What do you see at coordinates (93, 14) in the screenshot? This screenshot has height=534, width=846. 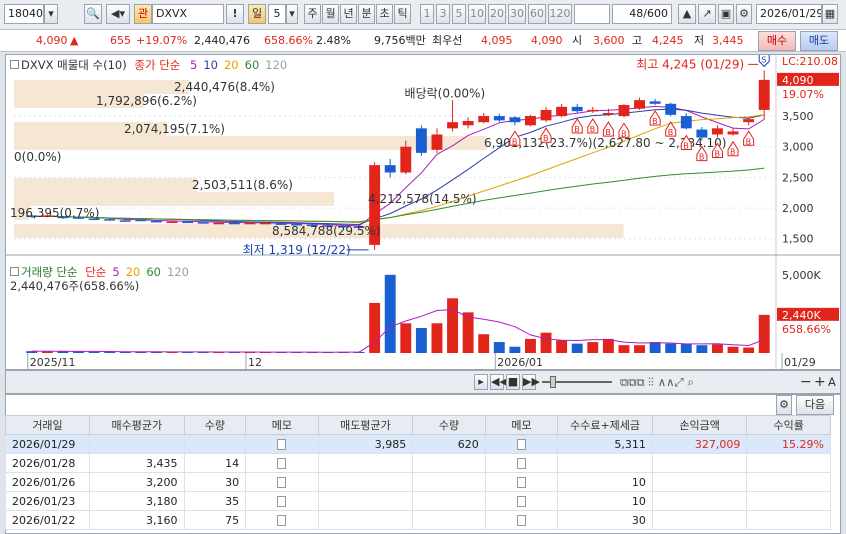 I see `search-icon: 🔍` at bounding box center [93, 14].